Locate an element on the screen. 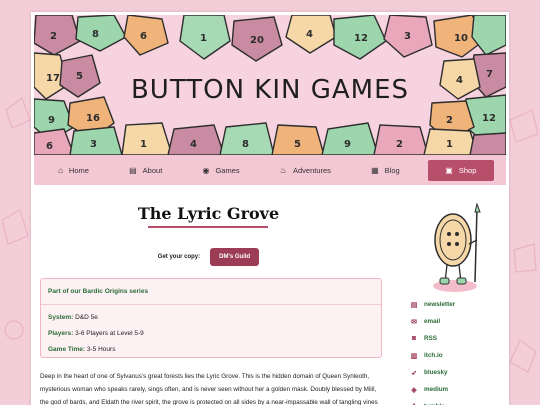 This screenshot has height=405, width=540. nav-shop: ▣ Shop is located at coordinates (460, 170).